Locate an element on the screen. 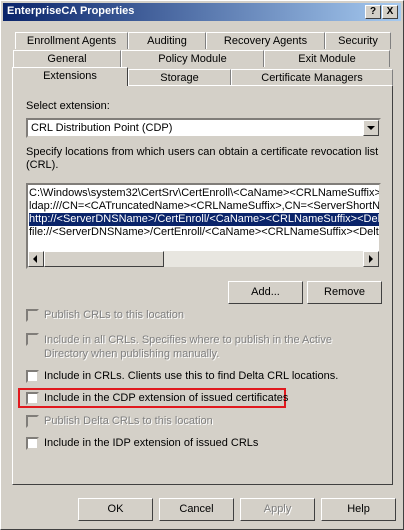 This screenshot has width=404, height=530. publish-delta-label: Publish Delta CRLs to this location is located at coordinates (128, 421).